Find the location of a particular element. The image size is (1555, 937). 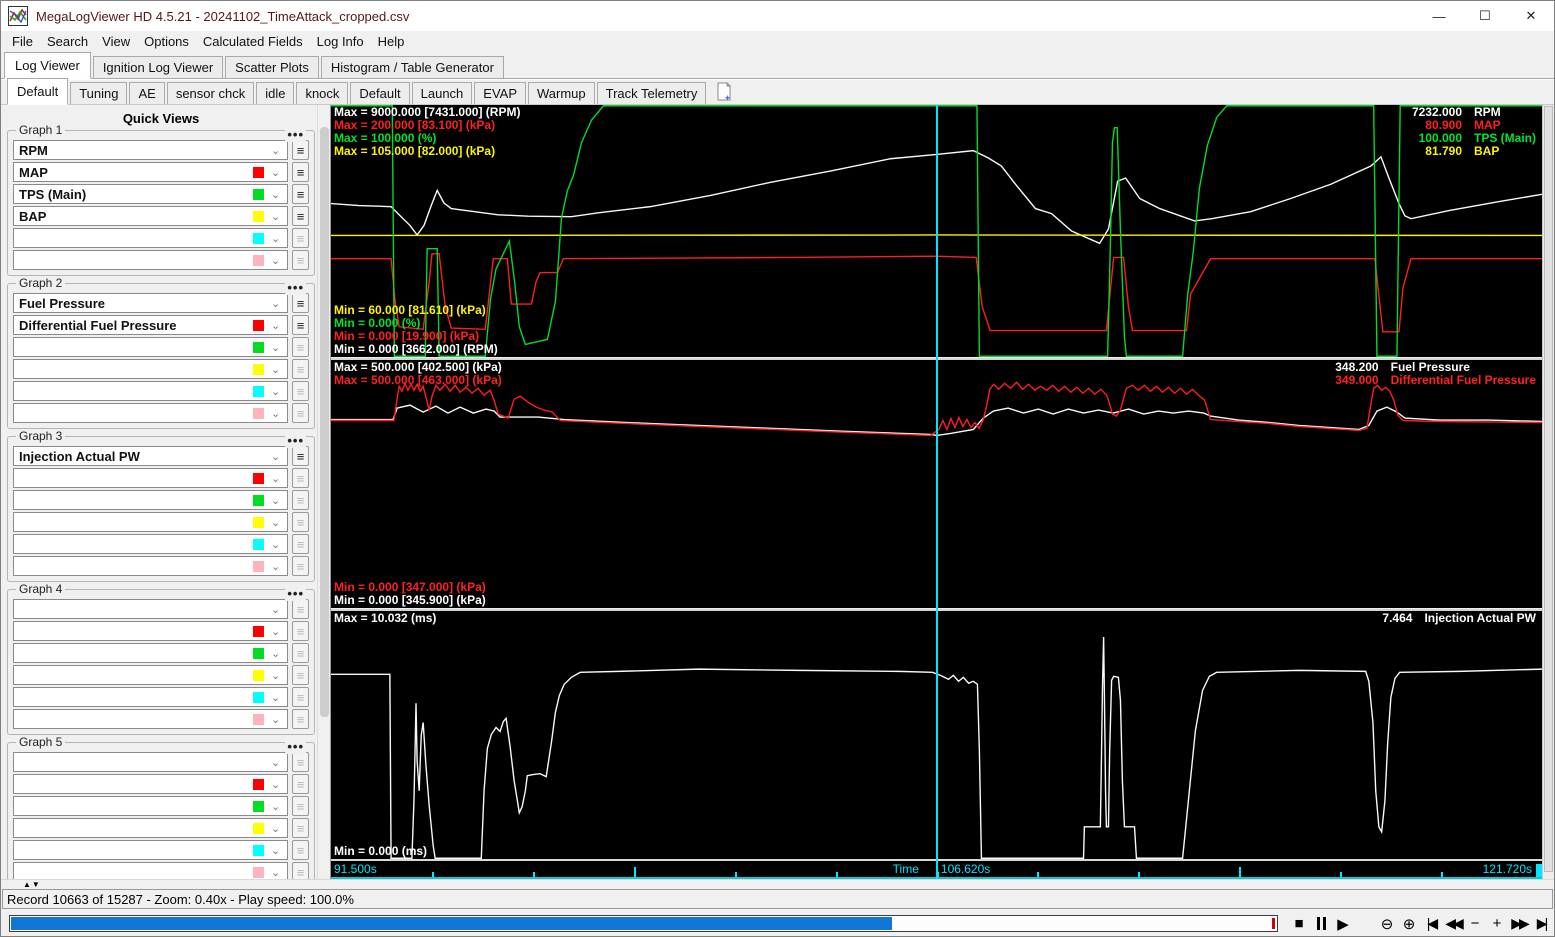

skip-end-button: ▶| is located at coordinates (1541, 924).